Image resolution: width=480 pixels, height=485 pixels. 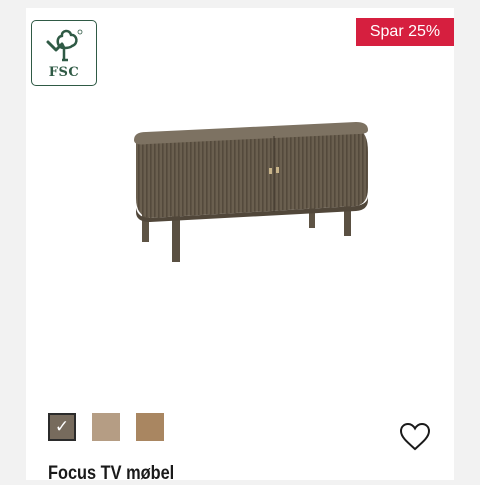 I want to click on fsc-label: FSC, so click(x=64, y=72).